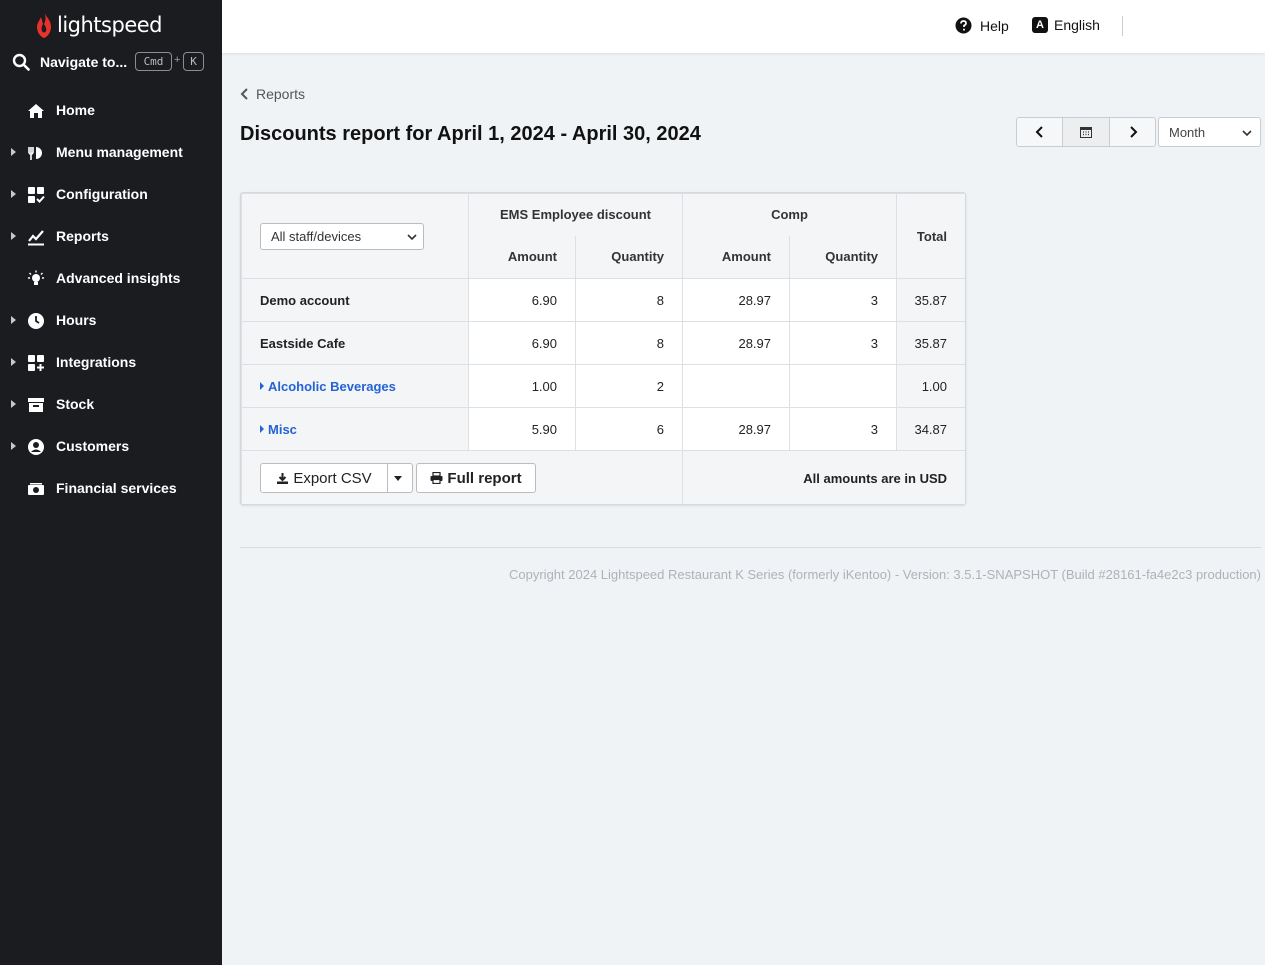 Image resolution: width=1265 pixels, height=965 pixels. I want to click on help-icon, so click(963, 25).